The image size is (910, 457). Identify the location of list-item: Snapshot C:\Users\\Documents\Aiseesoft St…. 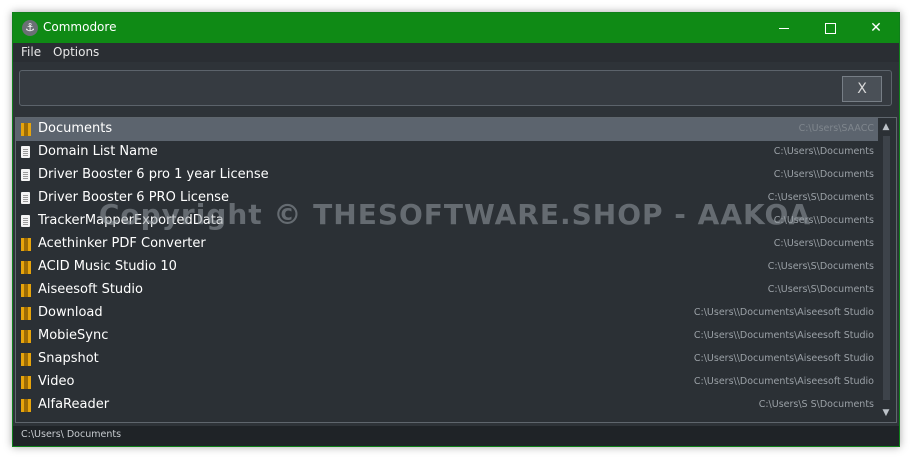
(447, 359).